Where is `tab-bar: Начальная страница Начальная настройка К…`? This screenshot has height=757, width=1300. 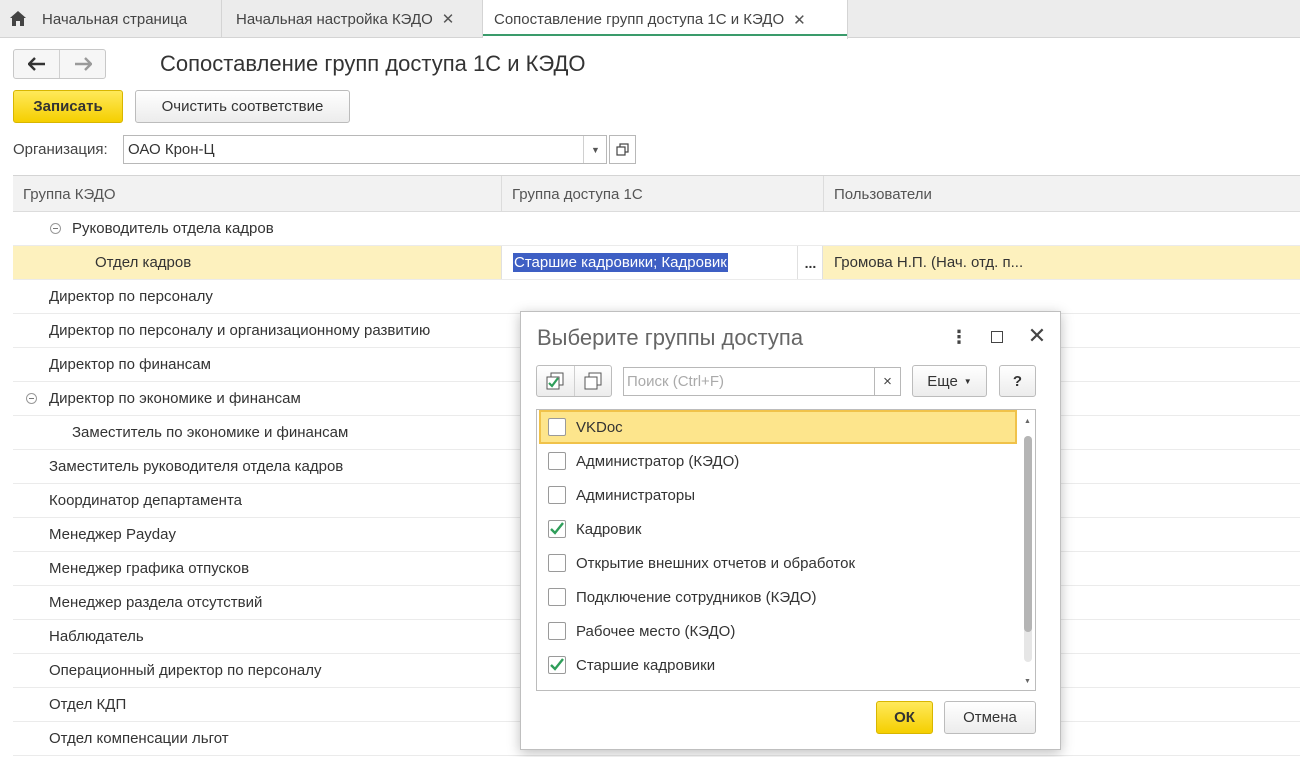 tab-bar: Начальная страница Начальная настройка К… is located at coordinates (650, 19).